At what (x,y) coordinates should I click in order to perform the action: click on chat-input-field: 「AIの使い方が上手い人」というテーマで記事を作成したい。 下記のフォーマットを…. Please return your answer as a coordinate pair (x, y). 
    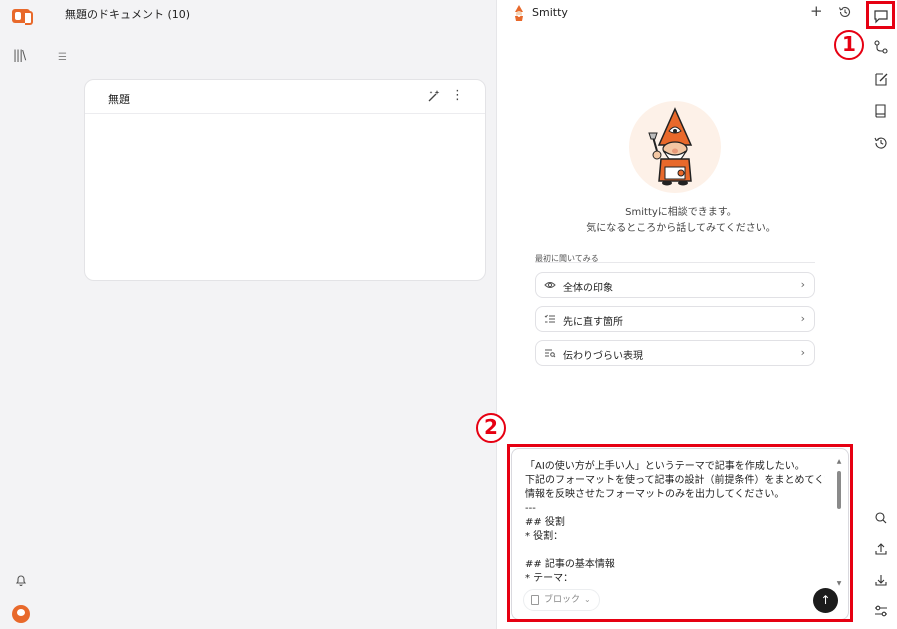
    Looking at the image, I should click on (675, 523).